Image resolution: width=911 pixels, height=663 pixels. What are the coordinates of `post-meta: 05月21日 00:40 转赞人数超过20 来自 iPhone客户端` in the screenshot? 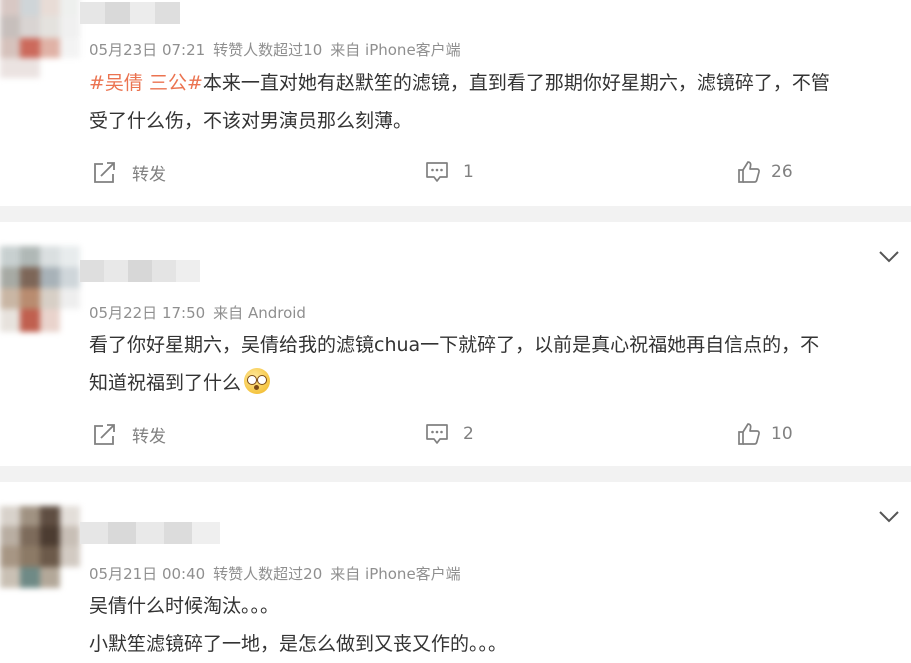 It's located at (279, 573).